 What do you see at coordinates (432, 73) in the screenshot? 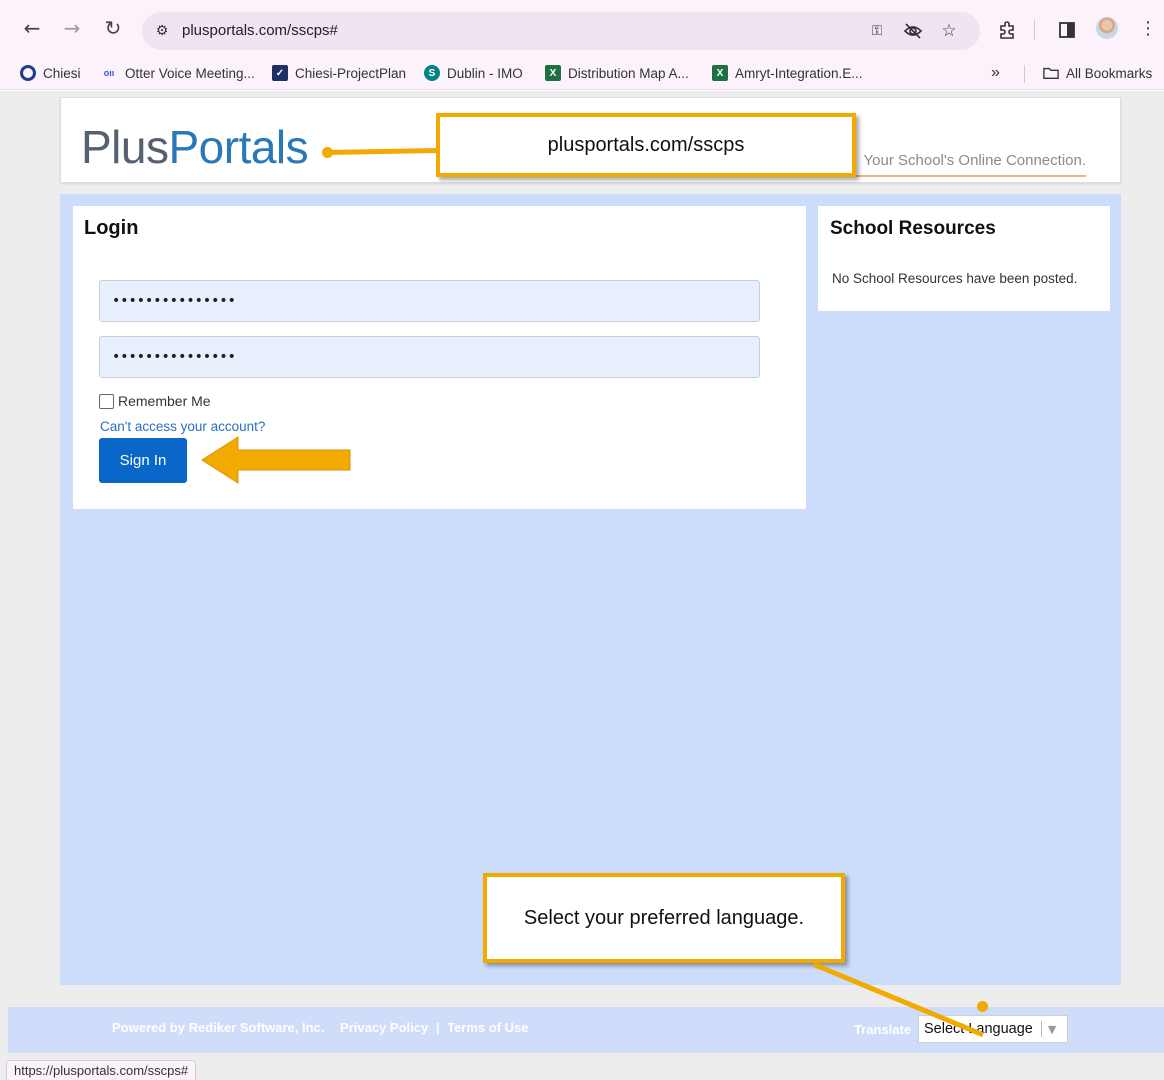
I see `sharepoint-icon: S` at bounding box center [432, 73].